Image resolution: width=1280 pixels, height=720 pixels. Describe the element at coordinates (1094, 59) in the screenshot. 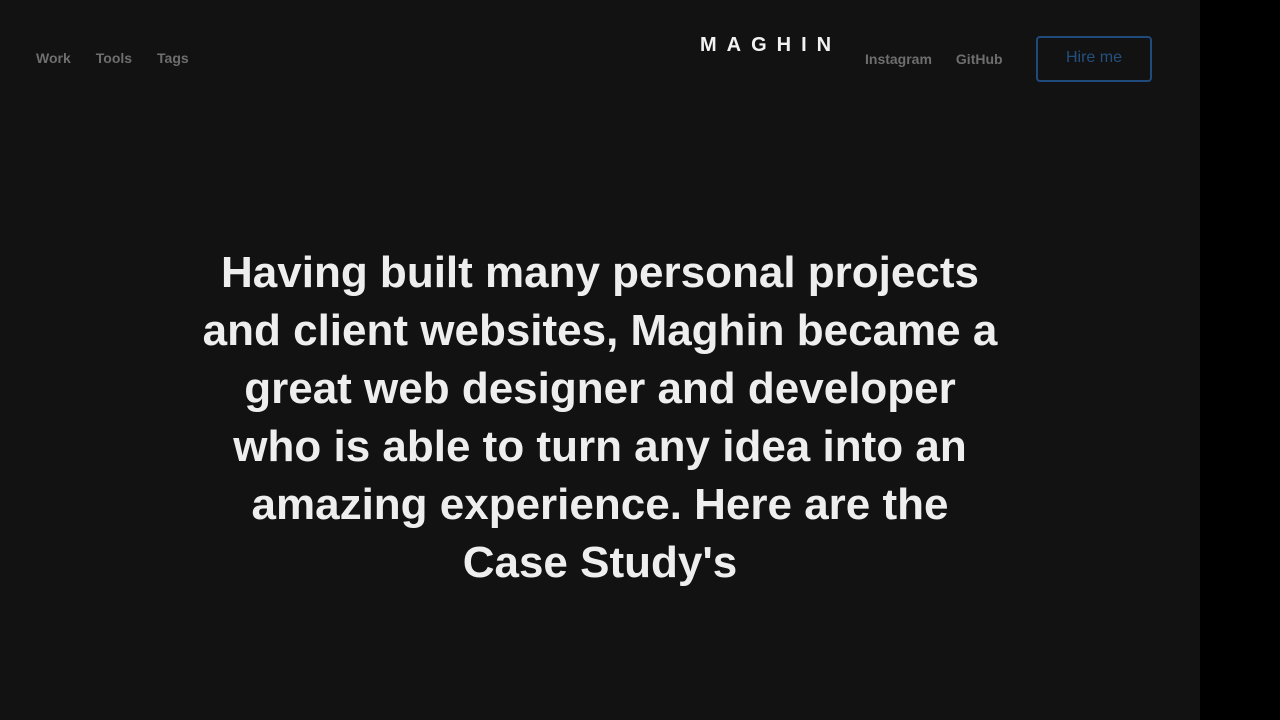

I see `hire-me-button: Hire me` at that location.